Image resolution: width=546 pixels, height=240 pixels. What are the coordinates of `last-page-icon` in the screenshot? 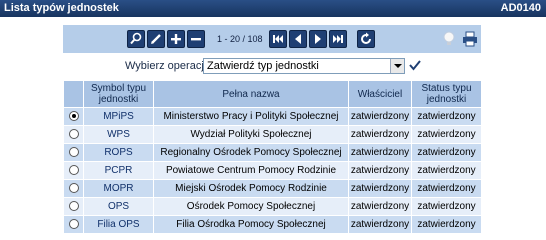 It's located at (338, 39).